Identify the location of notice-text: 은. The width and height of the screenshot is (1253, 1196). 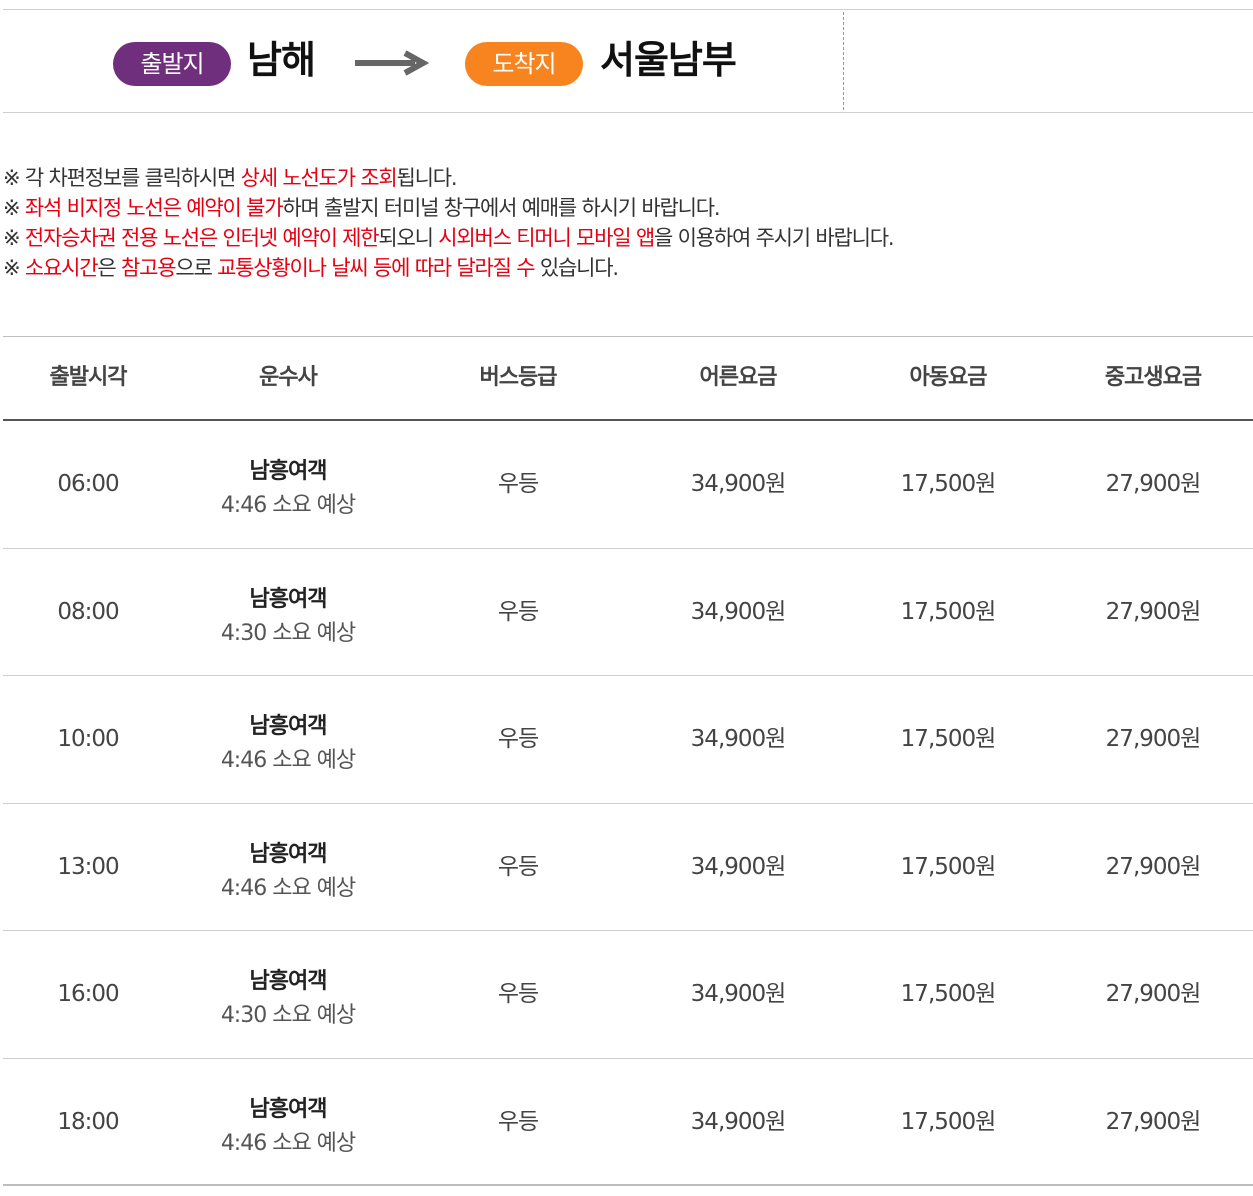
(109, 268).